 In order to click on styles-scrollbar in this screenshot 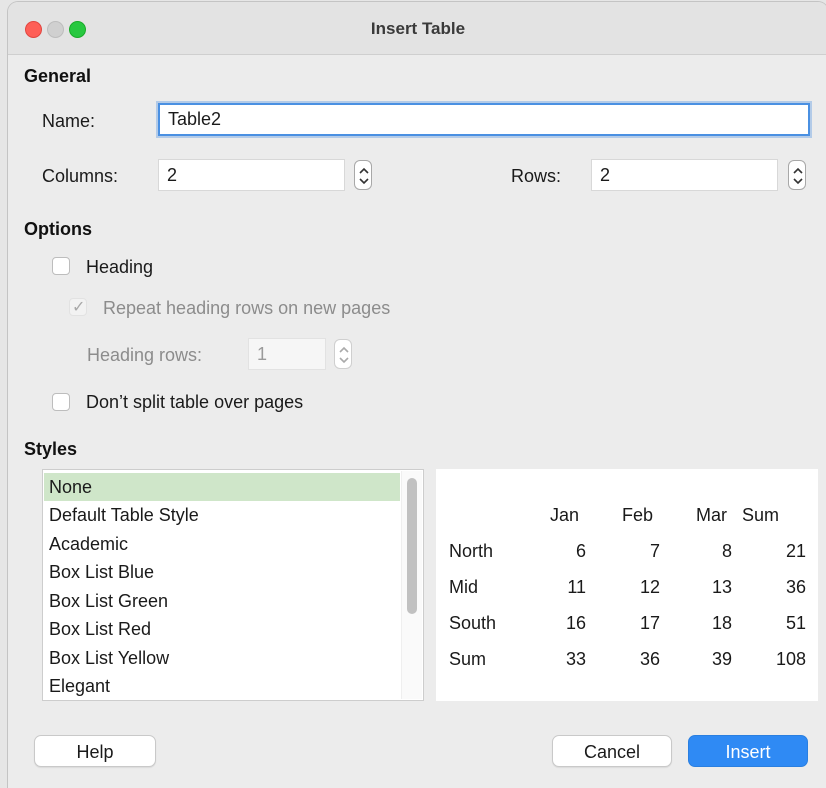, I will do `click(411, 585)`.